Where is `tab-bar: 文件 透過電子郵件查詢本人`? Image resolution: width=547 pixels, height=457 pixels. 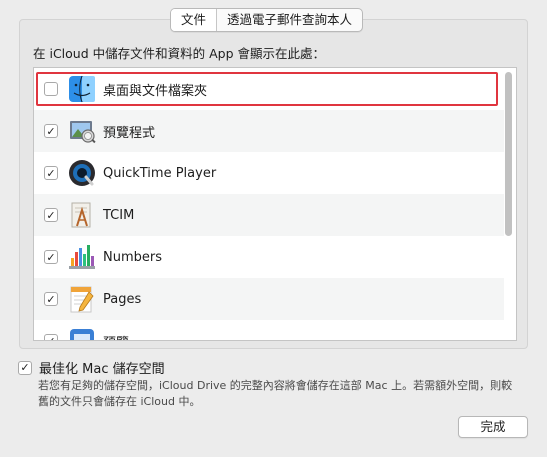 tab-bar: 文件 透過電子郵件查詢本人 is located at coordinates (267, 20).